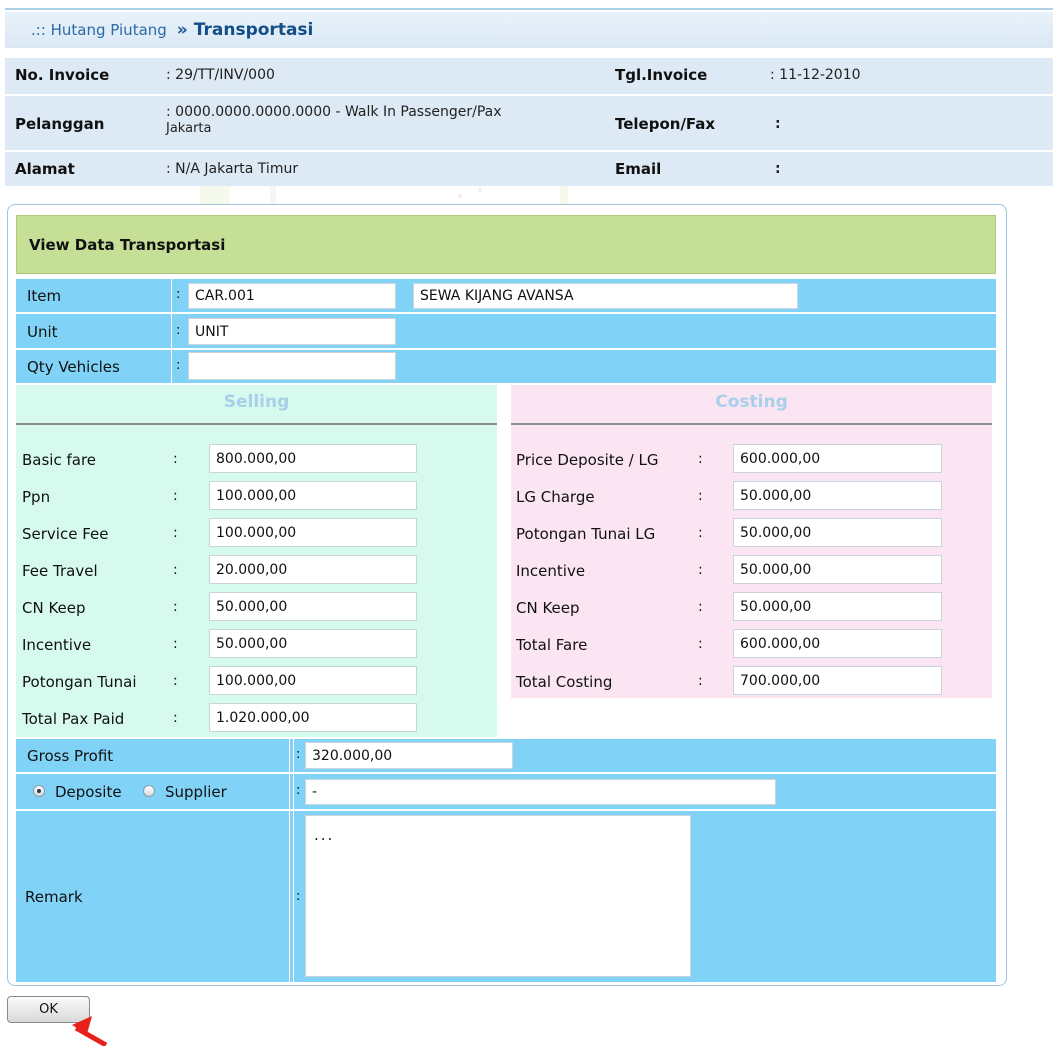 Image resolution: width=1053 pixels, height=1046 pixels. I want to click on remark-label: Remark, so click(54, 897).